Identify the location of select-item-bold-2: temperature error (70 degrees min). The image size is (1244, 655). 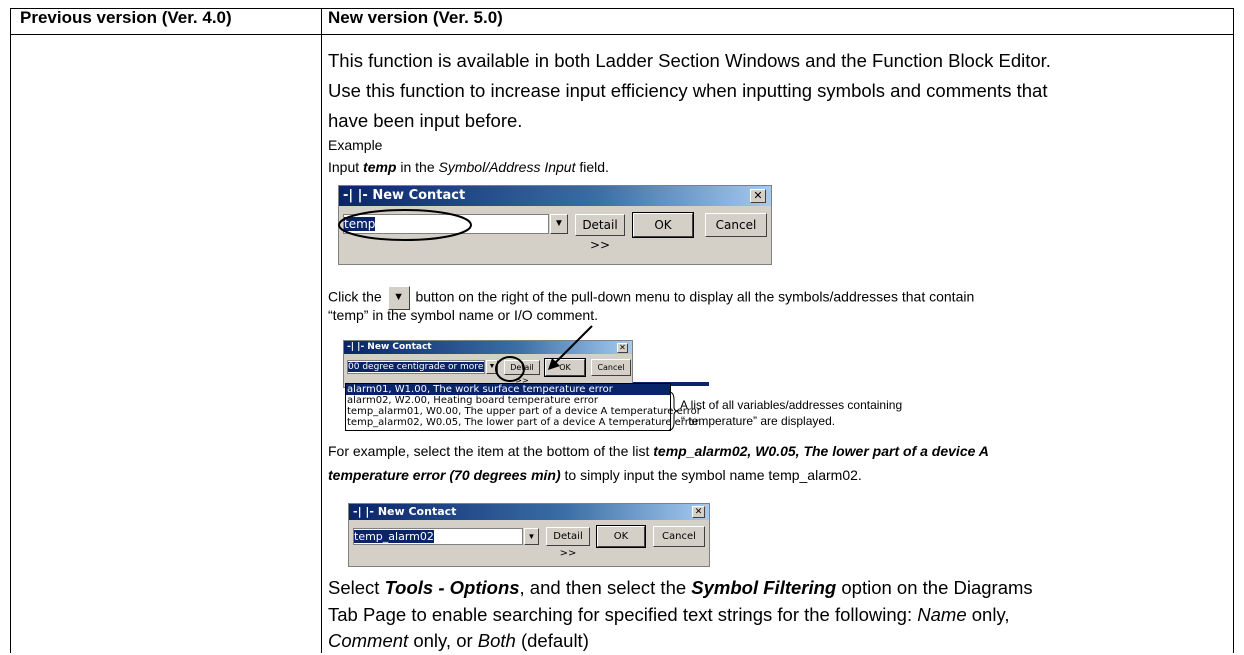
(444, 475).